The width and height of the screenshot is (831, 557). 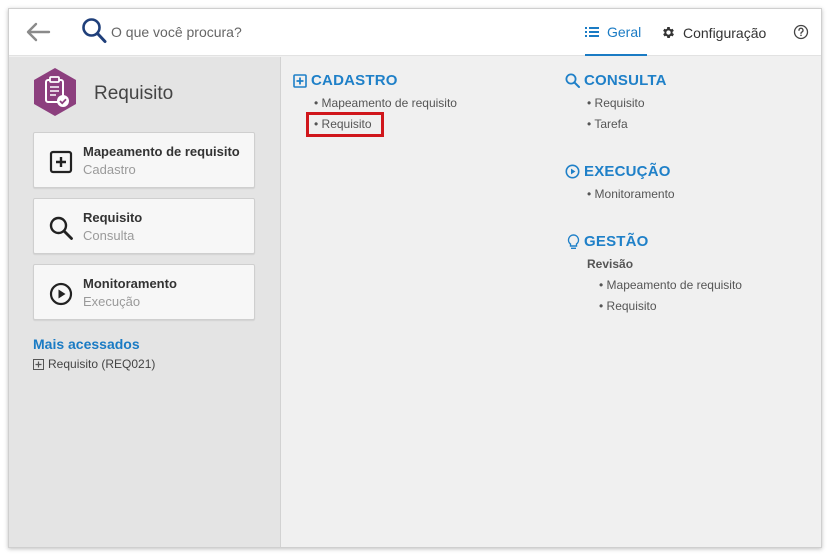 I want to click on section-execucao: EXECUÇÃO, so click(x=618, y=171).